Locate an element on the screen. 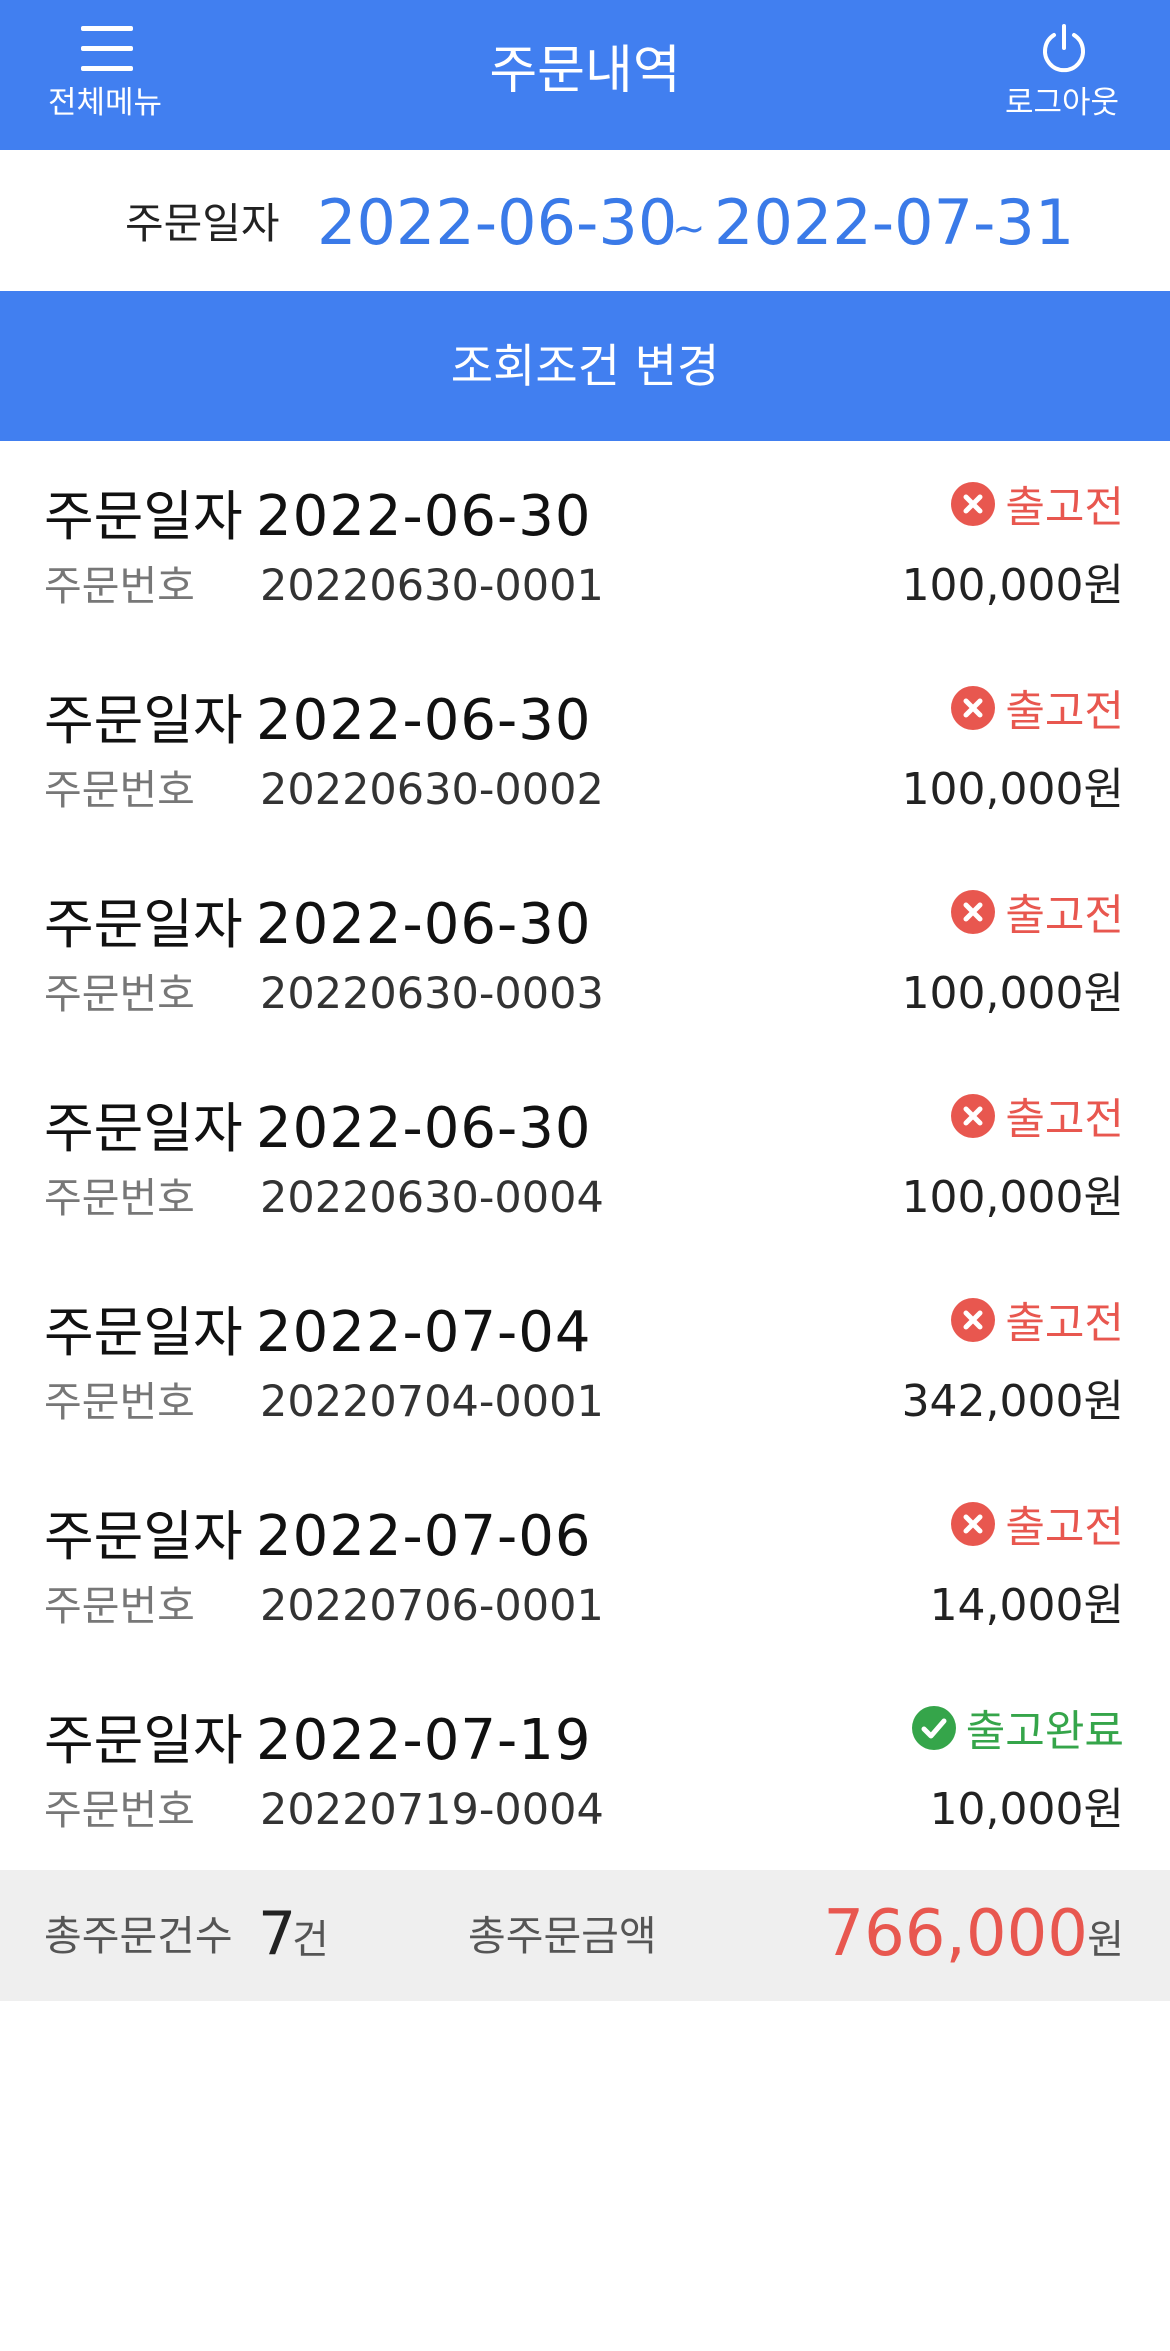 This screenshot has height=2351, width=1170. order-summary: 총주문건수 7 건 총주문금액 766,000 원 is located at coordinates (585, 1935).